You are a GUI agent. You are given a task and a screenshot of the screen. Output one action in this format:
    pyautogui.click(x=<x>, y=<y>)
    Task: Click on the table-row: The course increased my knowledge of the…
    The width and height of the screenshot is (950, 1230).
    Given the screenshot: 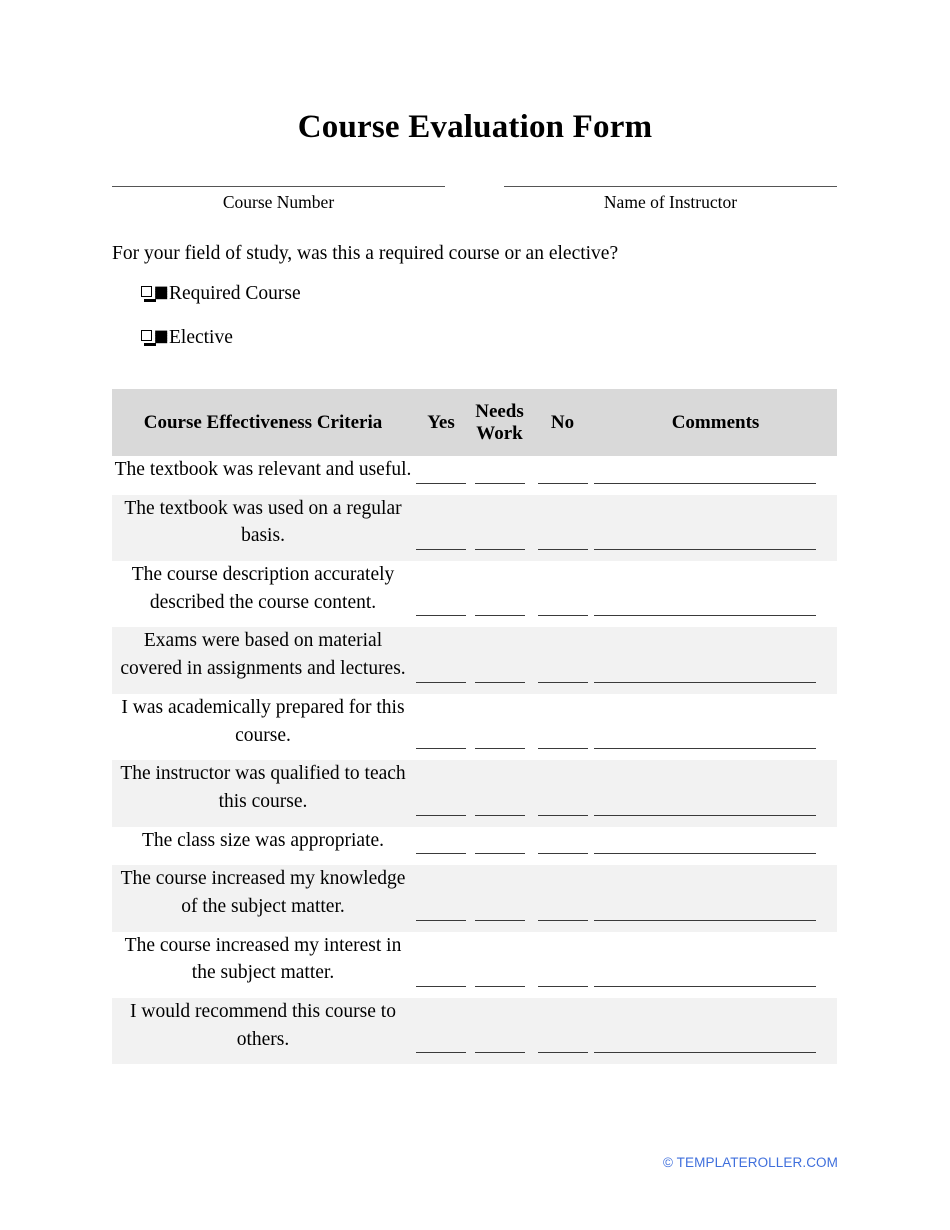 What is the action you would take?
    pyautogui.click(x=474, y=898)
    